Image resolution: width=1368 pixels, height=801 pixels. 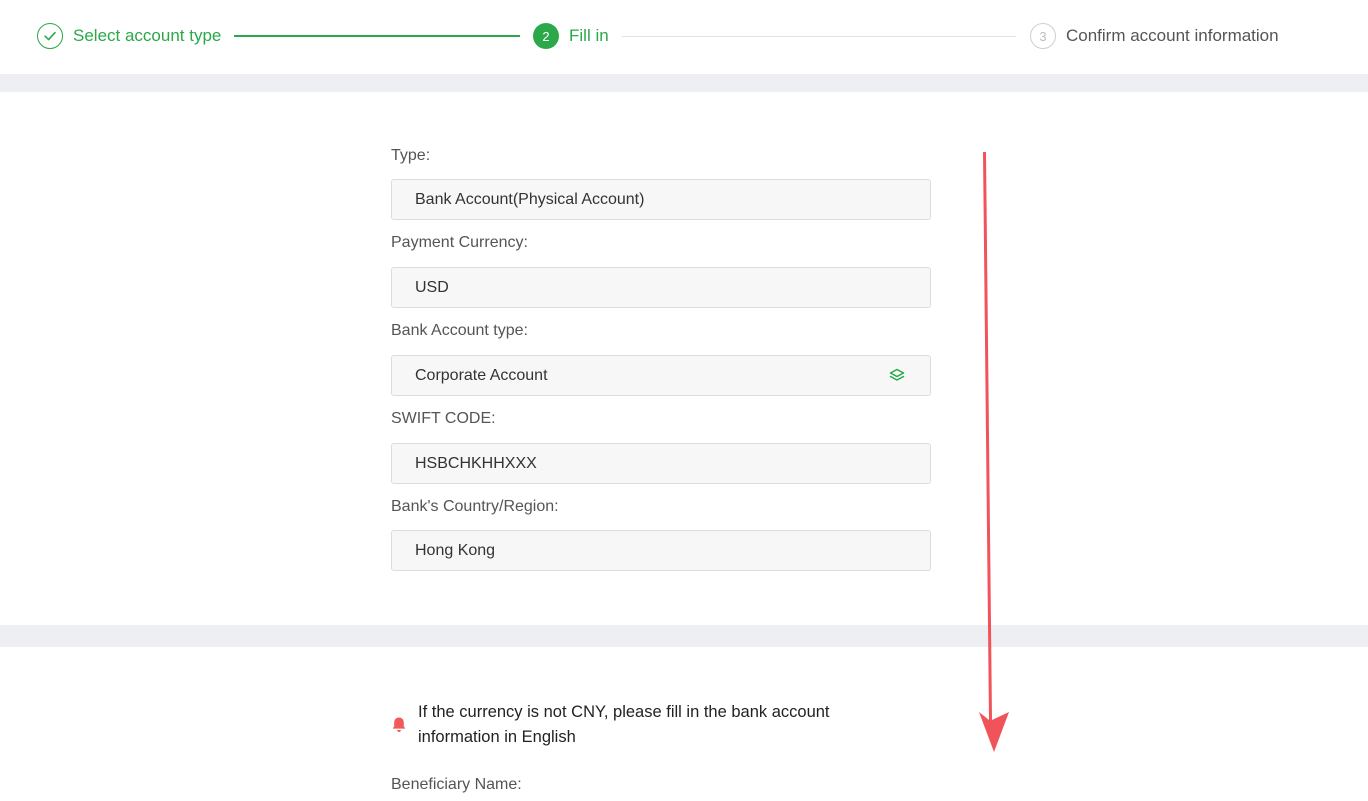 I want to click on check-icon, so click(x=50, y=36).